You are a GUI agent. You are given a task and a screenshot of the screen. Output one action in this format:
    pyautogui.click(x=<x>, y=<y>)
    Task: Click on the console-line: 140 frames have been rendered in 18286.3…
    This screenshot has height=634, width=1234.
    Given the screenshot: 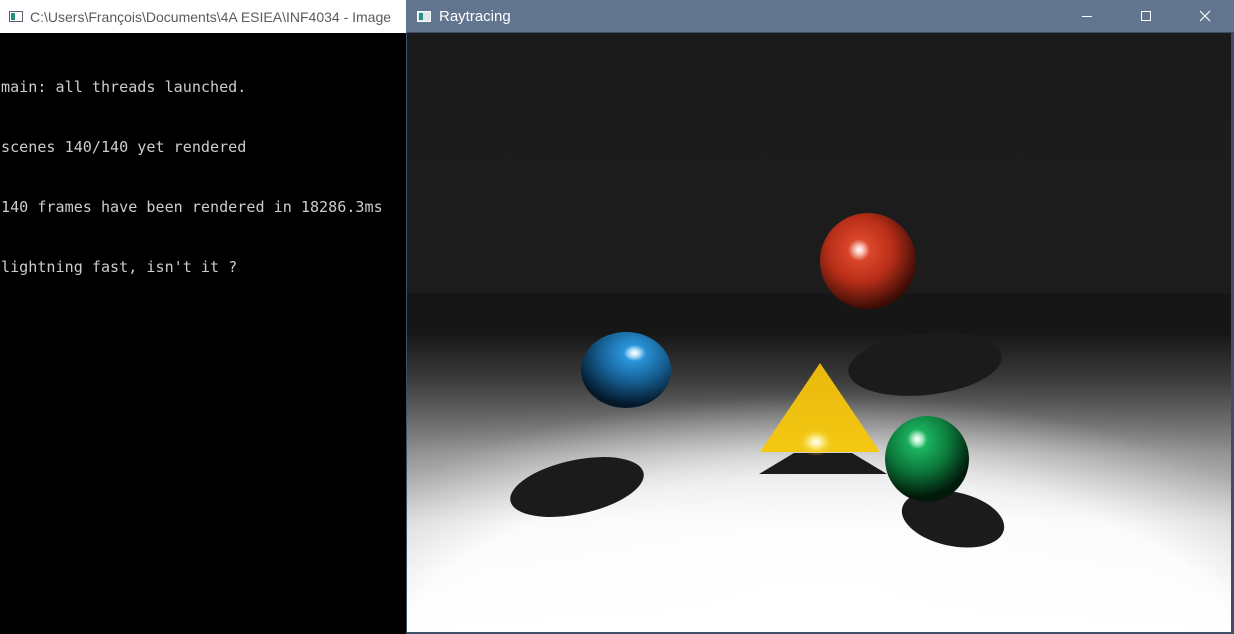 What is the action you would take?
    pyautogui.click(x=192, y=207)
    